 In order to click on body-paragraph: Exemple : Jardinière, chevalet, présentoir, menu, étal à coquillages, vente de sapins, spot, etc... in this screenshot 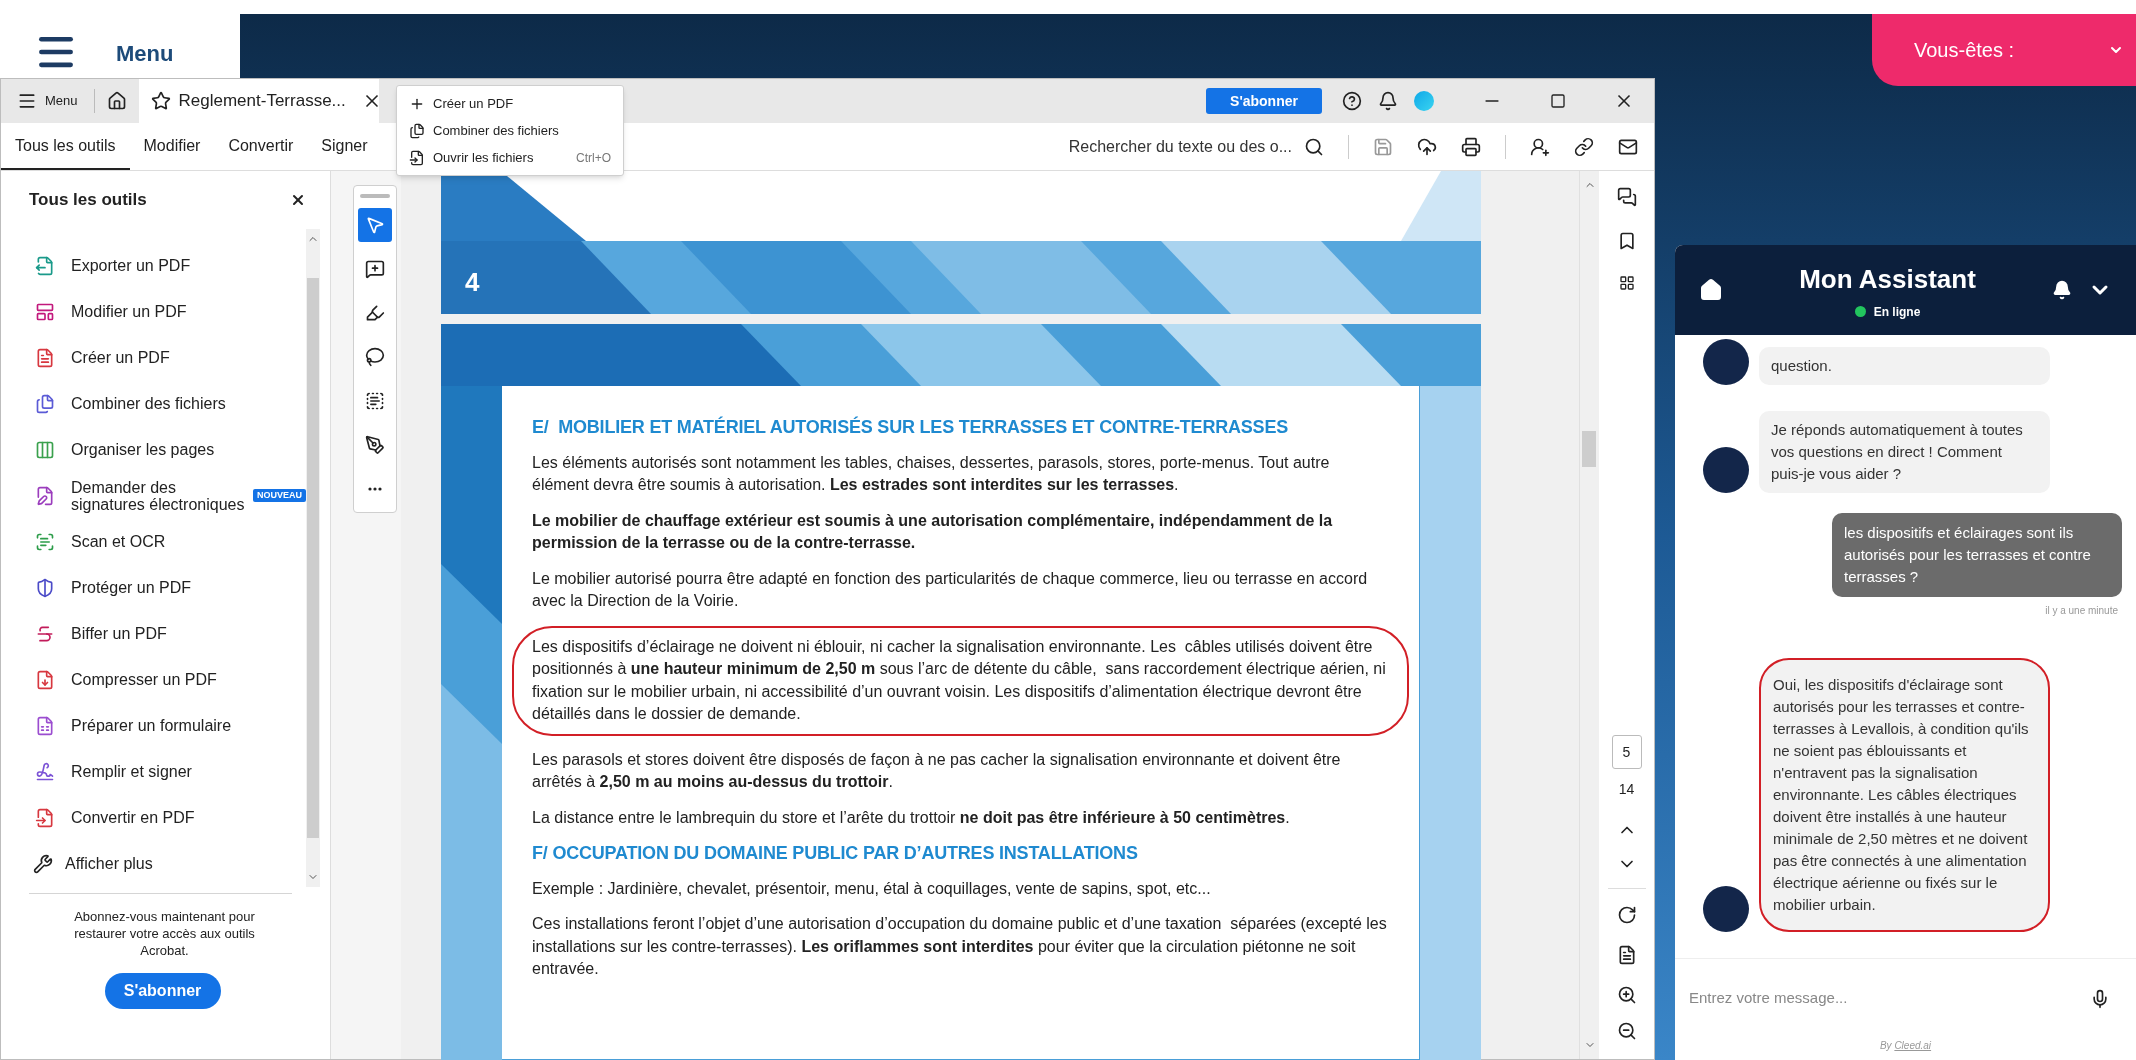, I will do `click(872, 888)`.